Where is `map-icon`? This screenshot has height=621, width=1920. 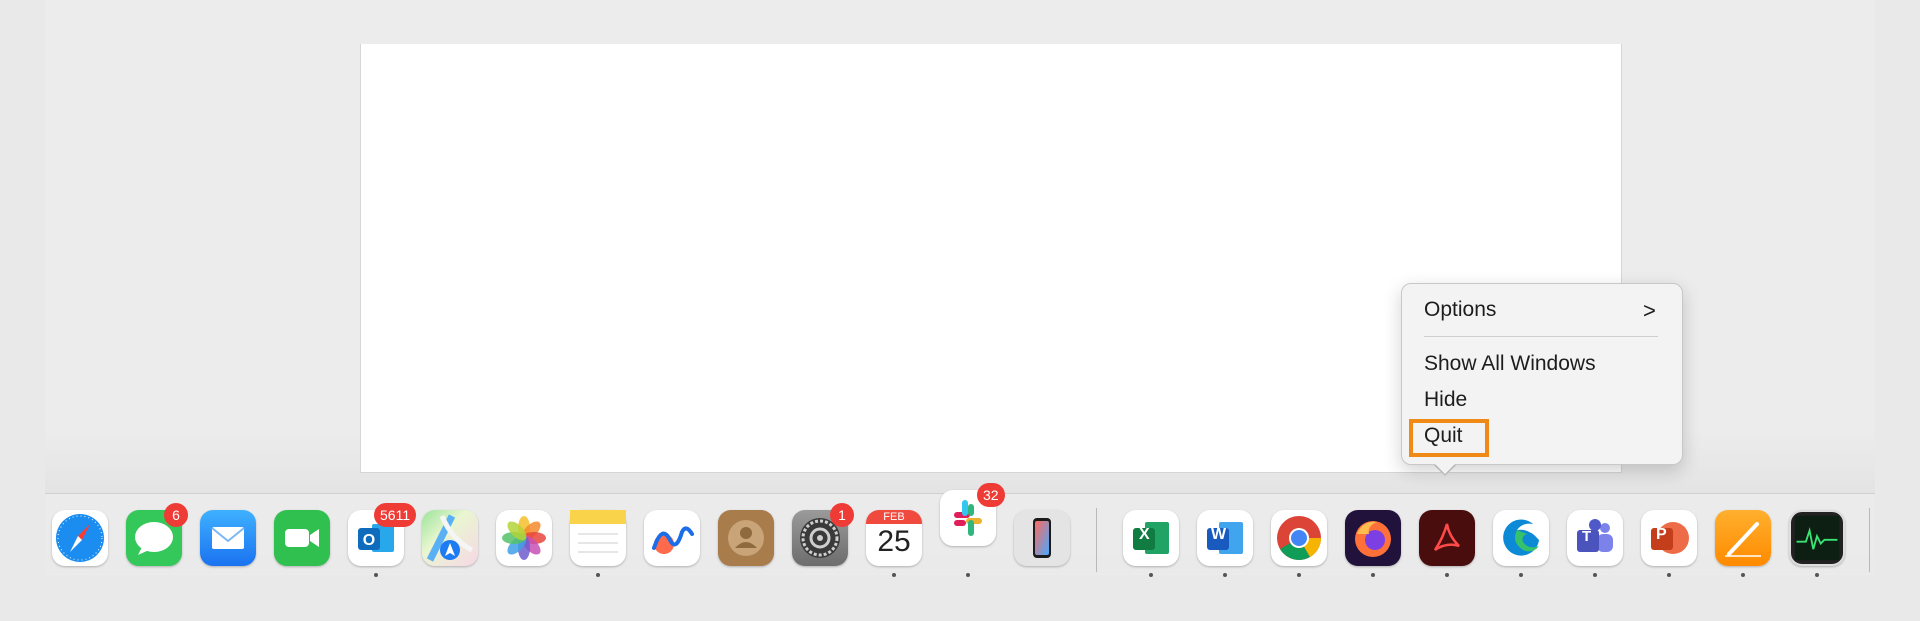 map-icon is located at coordinates (450, 538).